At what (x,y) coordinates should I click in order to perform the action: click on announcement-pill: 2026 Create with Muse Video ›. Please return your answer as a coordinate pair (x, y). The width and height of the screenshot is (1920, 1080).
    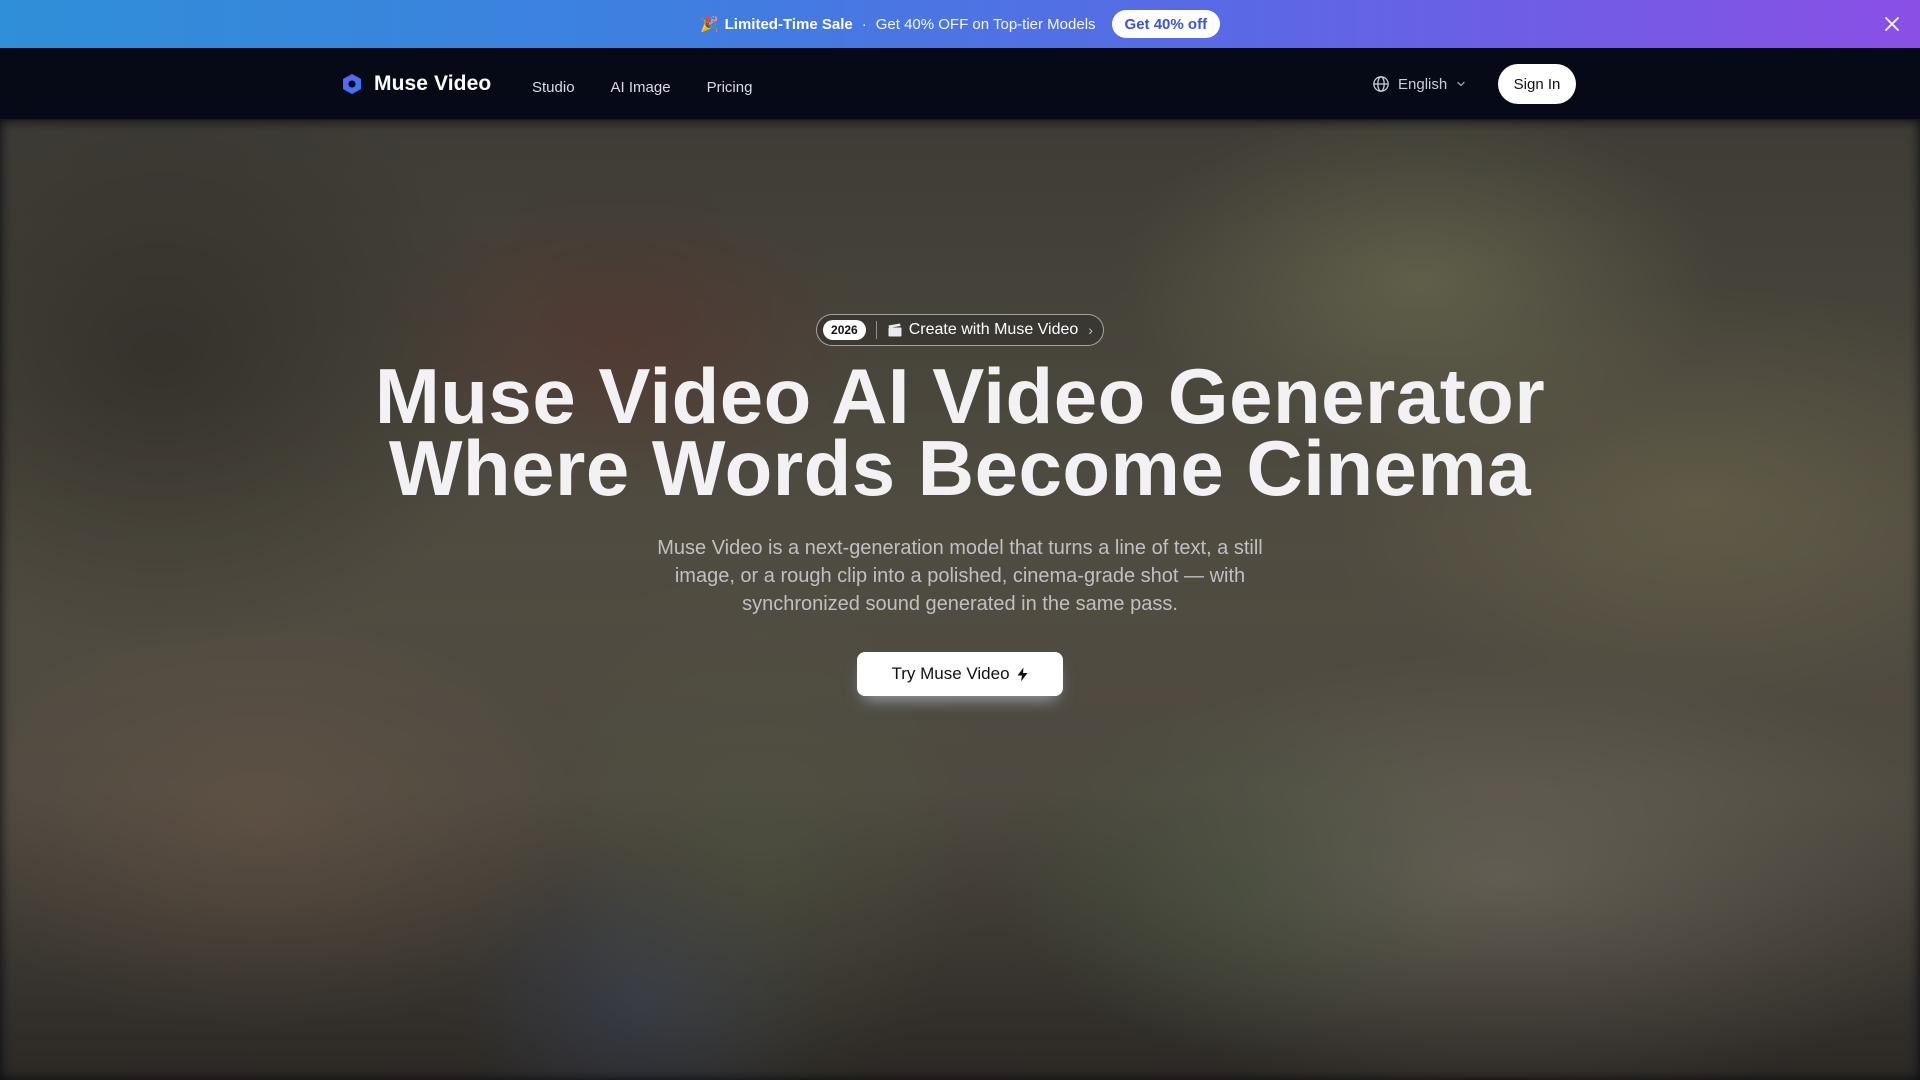
    Looking at the image, I should click on (960, 330).